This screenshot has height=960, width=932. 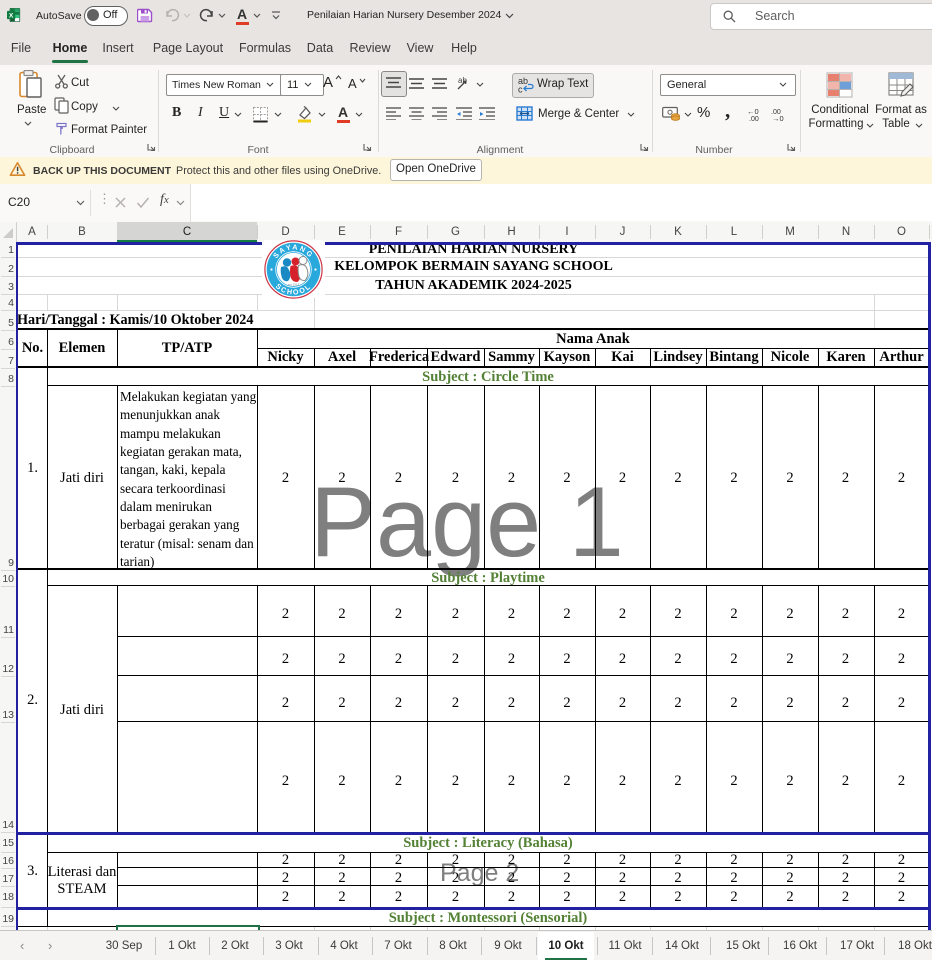 What do you see at coordinates (778, 117) in the screenshot?
I see `svg-text: →0` at bounding box center [778, 117].